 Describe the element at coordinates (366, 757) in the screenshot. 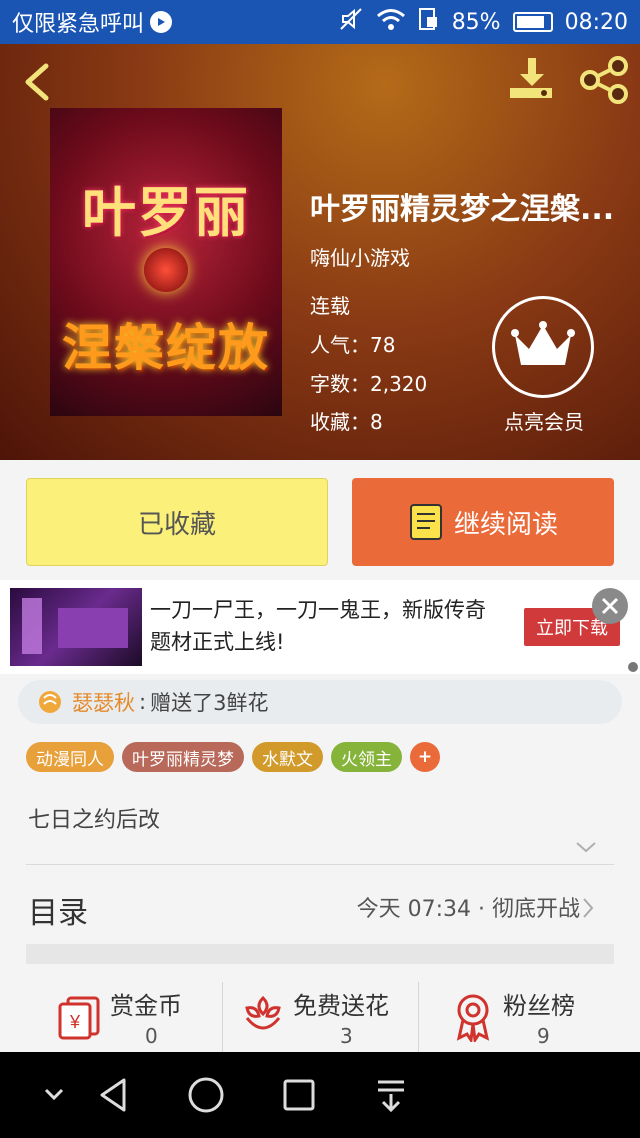

I see `tag-item: 火领主` at that location.